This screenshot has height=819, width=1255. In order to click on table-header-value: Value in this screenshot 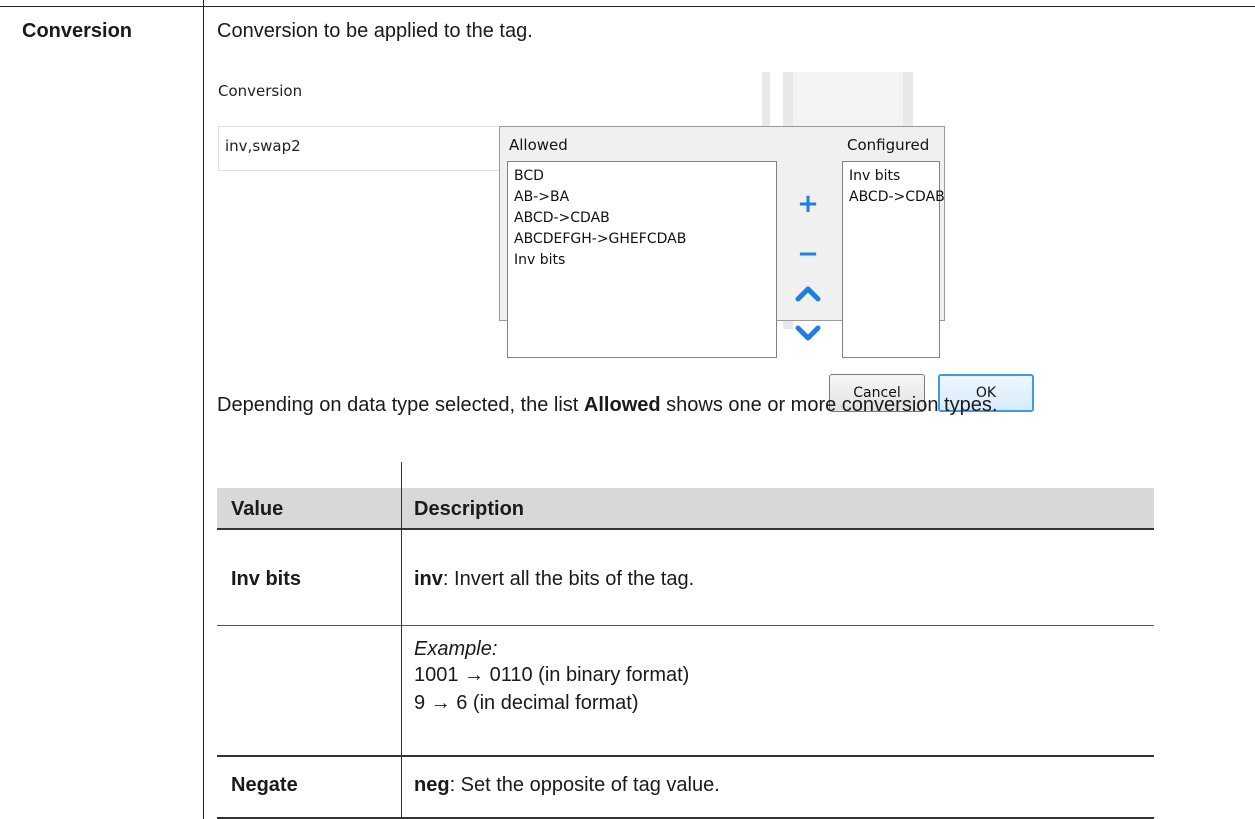, I will do `click(257, 509)`.